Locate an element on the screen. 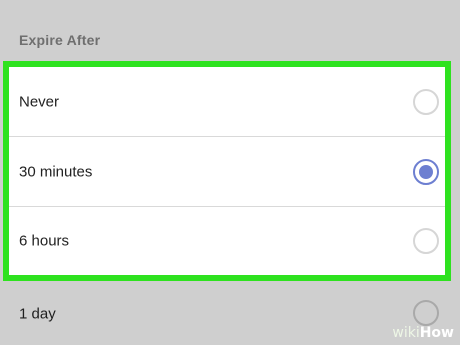  wikihow-watermark: wikiHow is located at coordinates (423, 333).